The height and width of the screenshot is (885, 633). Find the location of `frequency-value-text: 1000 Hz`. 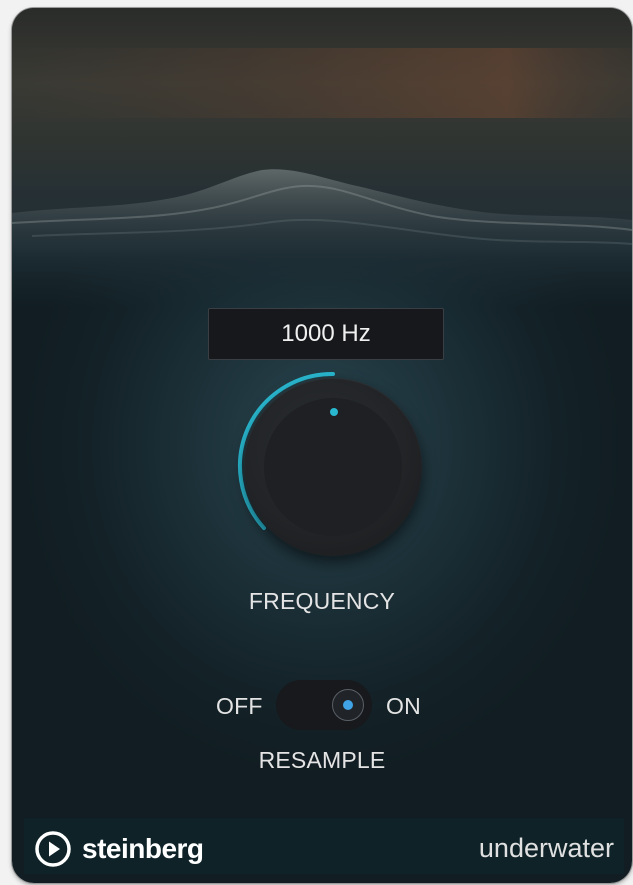

frequency-value-text: 1000 Hz is located at coordinates (326, 333).